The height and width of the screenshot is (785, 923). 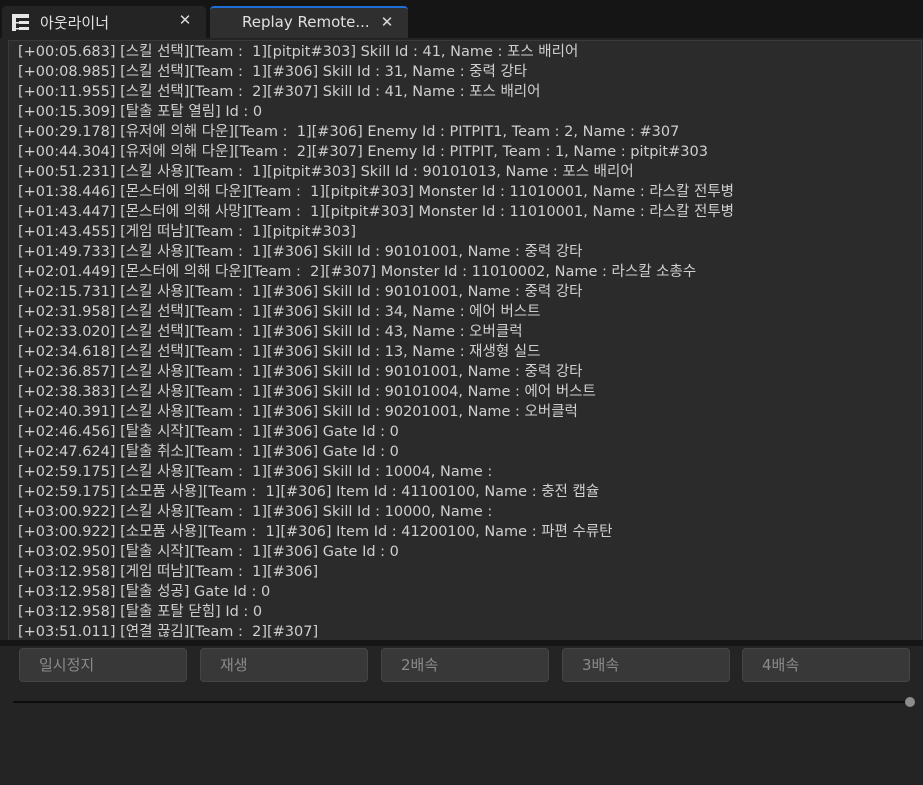 I want to click on playback-slider-handle, so click(x=910, y=702).